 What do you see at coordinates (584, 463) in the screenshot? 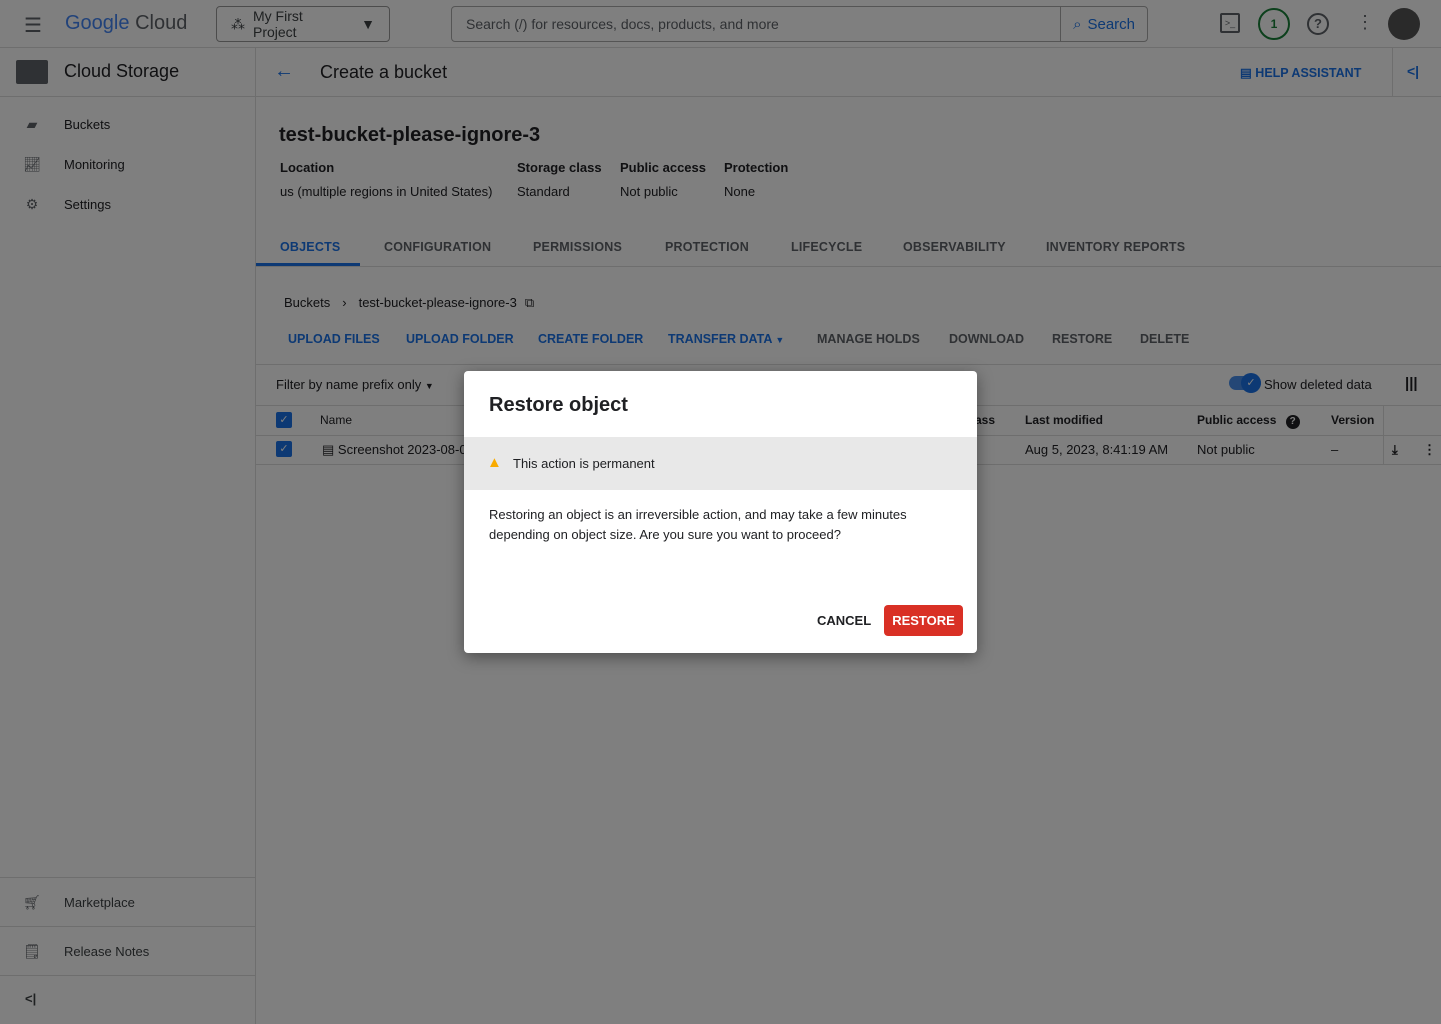
I see `warning-text: This action is permanent` at bounding box center [584, 463].